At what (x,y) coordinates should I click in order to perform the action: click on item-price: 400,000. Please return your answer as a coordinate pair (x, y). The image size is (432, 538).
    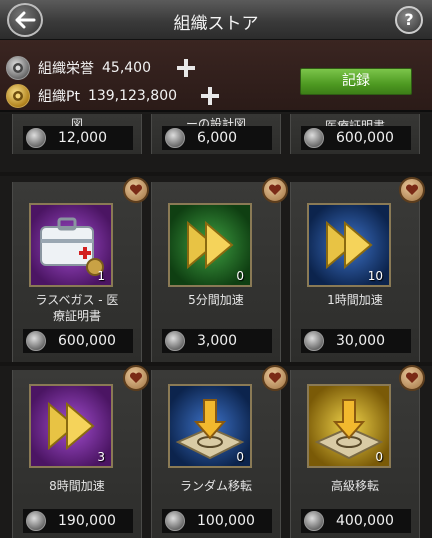
    Looking at the image, I should click on (356, 521).